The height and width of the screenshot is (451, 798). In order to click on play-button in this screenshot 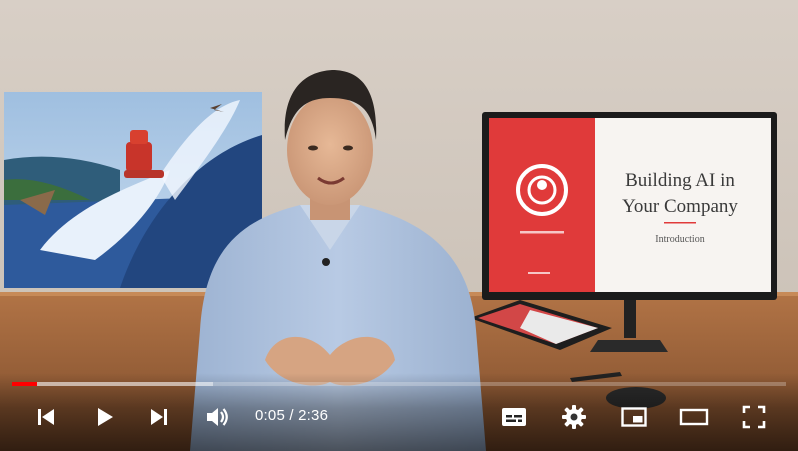, I will do `click(104, 417)`.